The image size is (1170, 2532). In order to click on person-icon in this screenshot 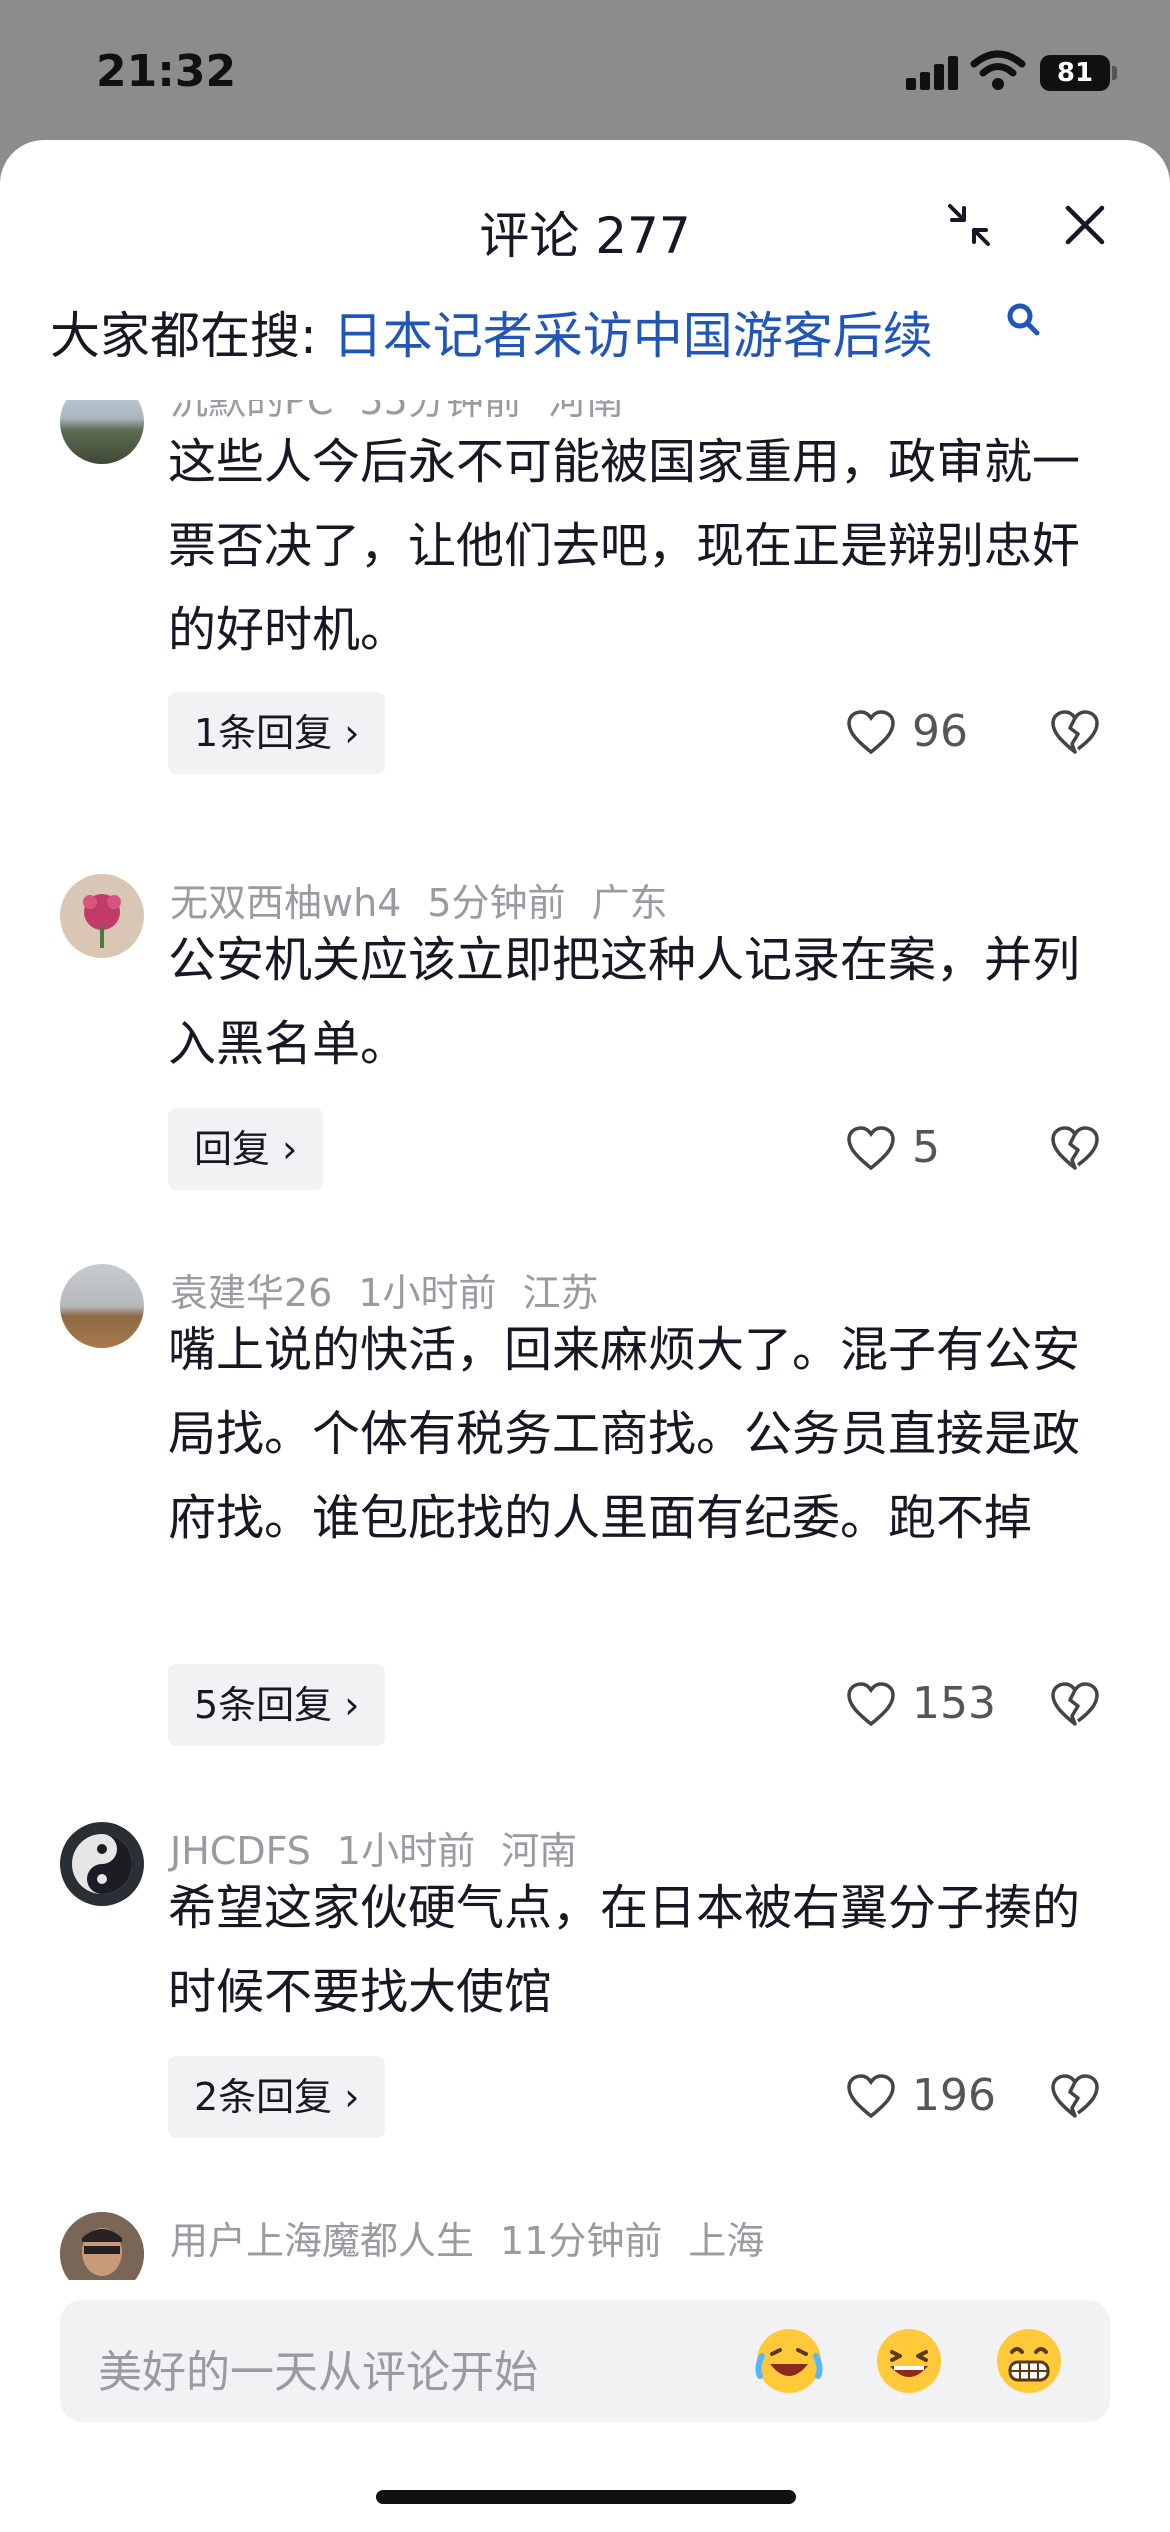, I will do `click(102, 2246)`.